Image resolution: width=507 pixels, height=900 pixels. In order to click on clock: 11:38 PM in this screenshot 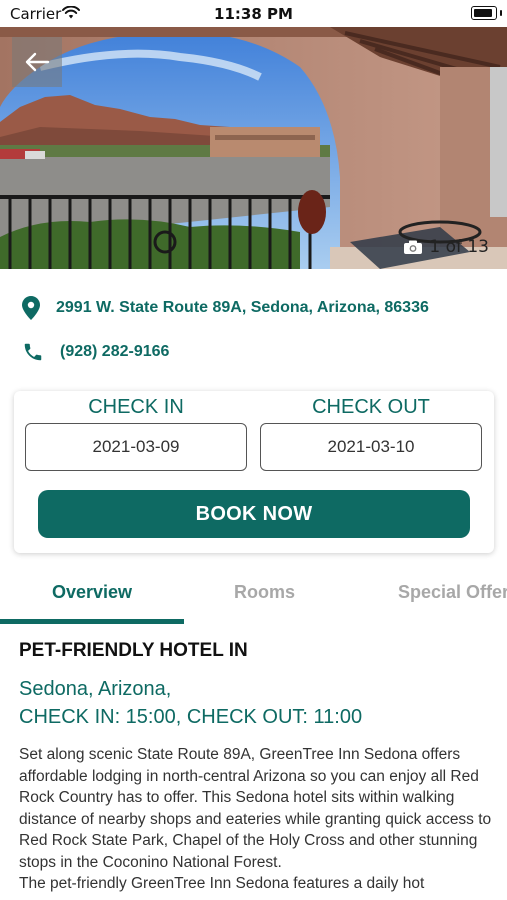, I will do `click(253, 14)`.